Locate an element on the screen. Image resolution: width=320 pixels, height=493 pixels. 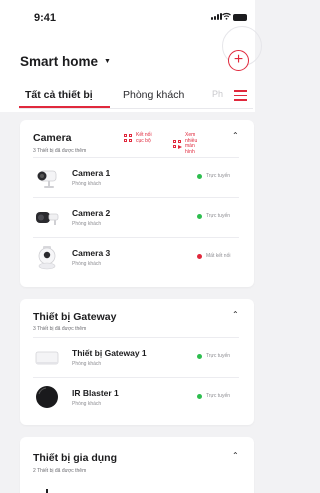
add-device-button: + is located at coordinates (238, 60).